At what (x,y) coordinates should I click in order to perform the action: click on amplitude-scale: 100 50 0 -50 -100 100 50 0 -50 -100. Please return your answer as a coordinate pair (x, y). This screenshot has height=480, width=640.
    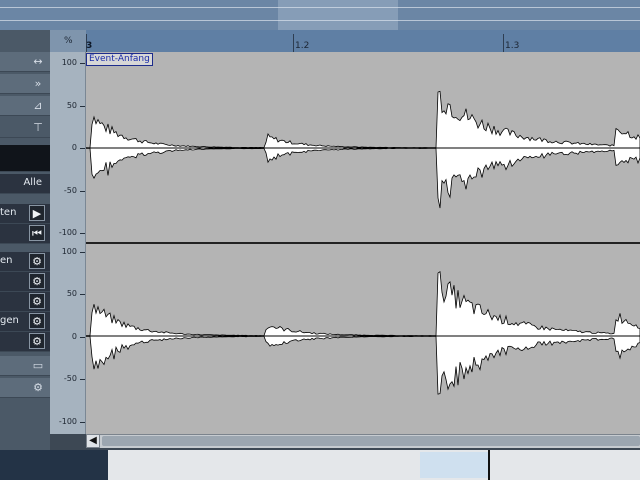
    Looking at the image, I should click on (68, 243).